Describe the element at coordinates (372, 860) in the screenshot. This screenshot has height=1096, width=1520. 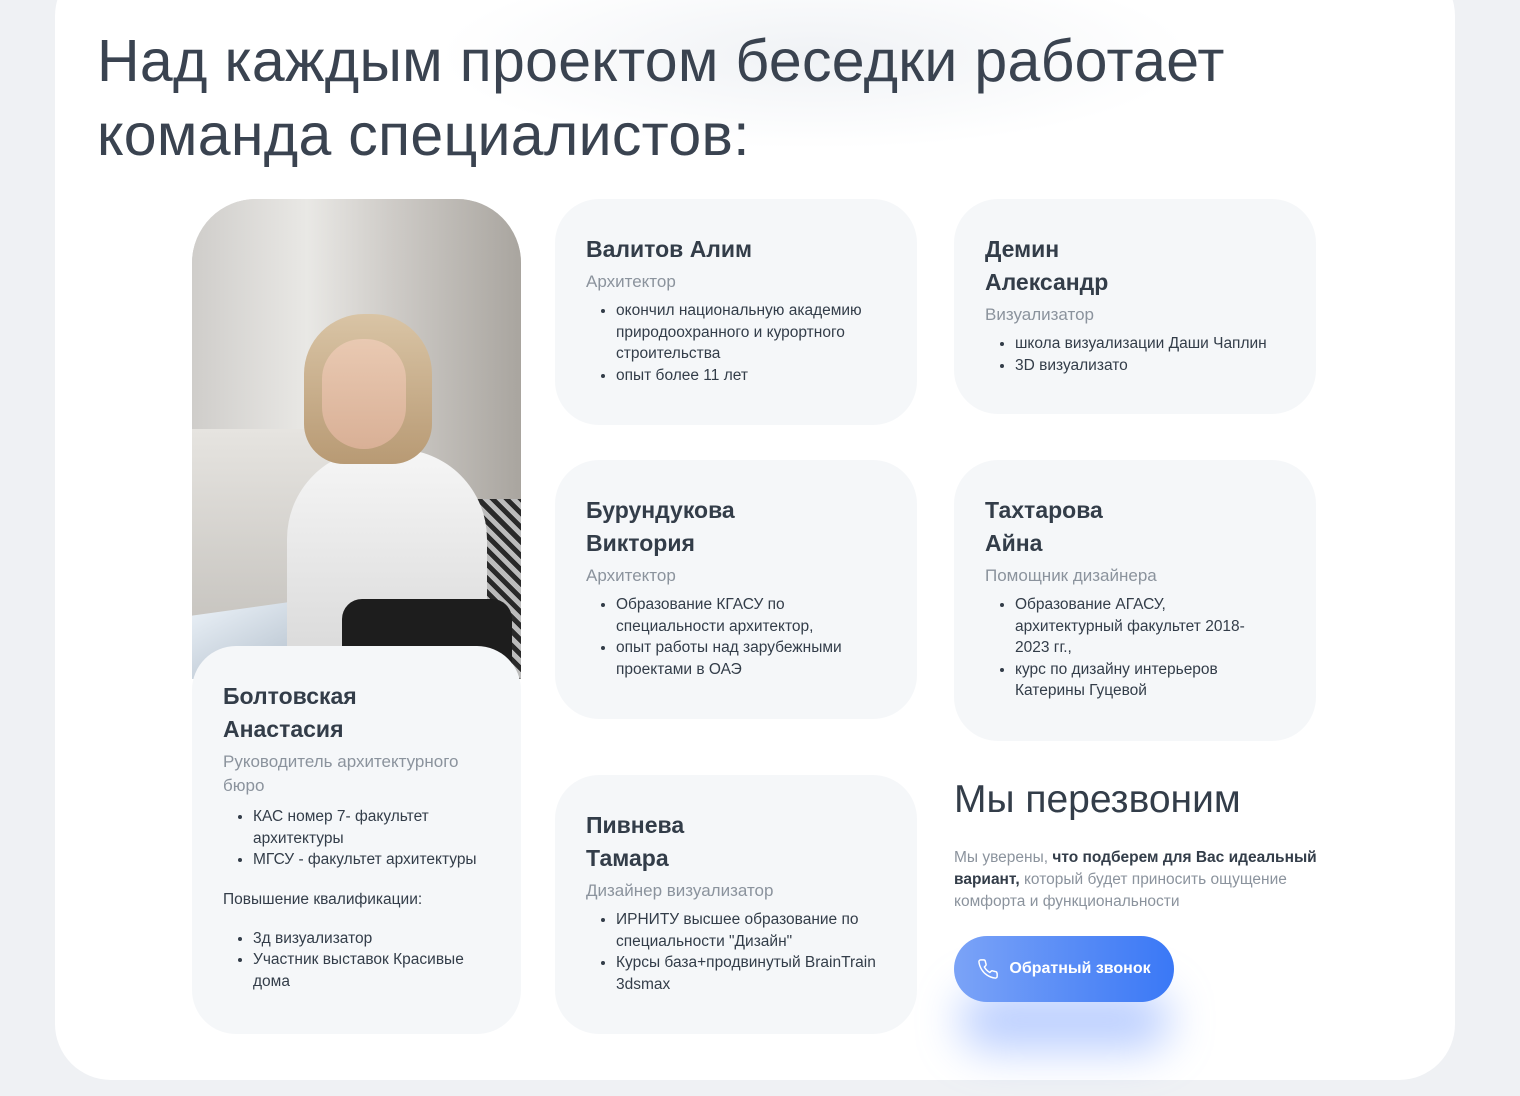
I see `list-item: МГСУ - факультет архитектуры` at that location.